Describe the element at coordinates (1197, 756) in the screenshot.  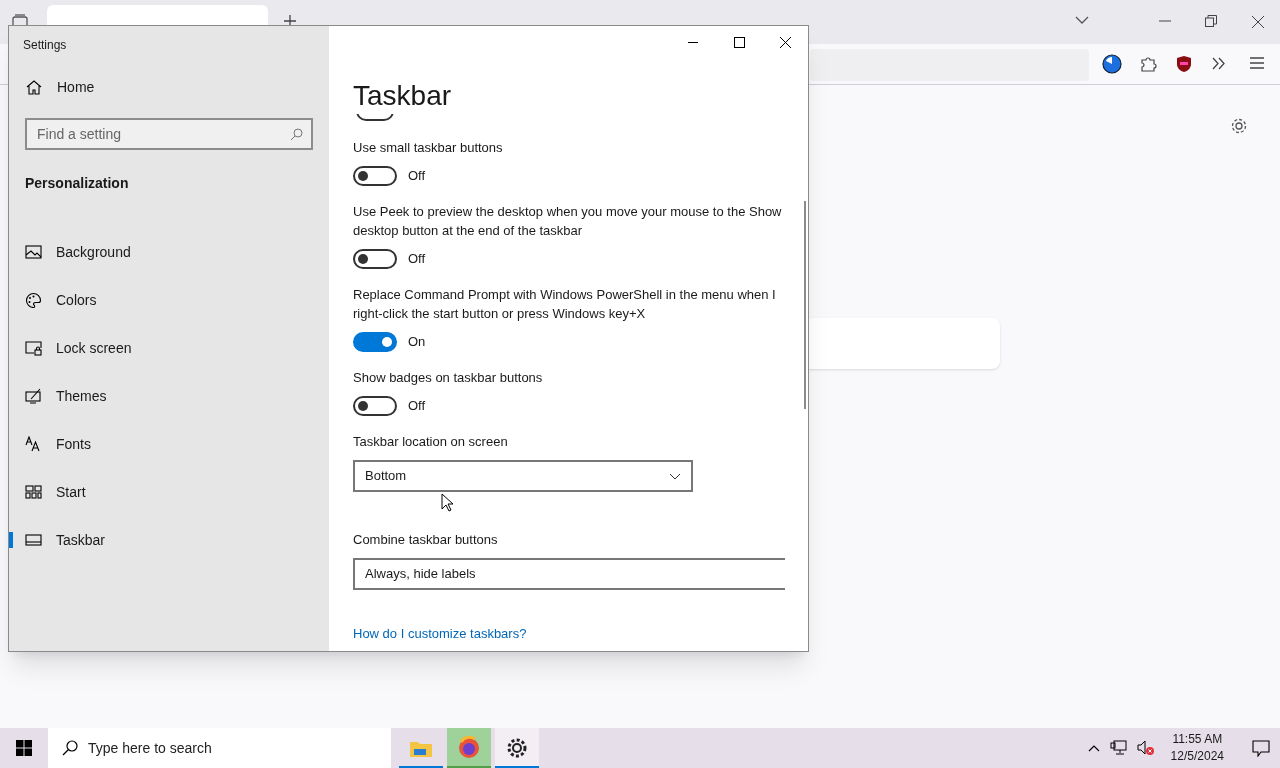
I see `clock-date: 12/5/2024` at that location.